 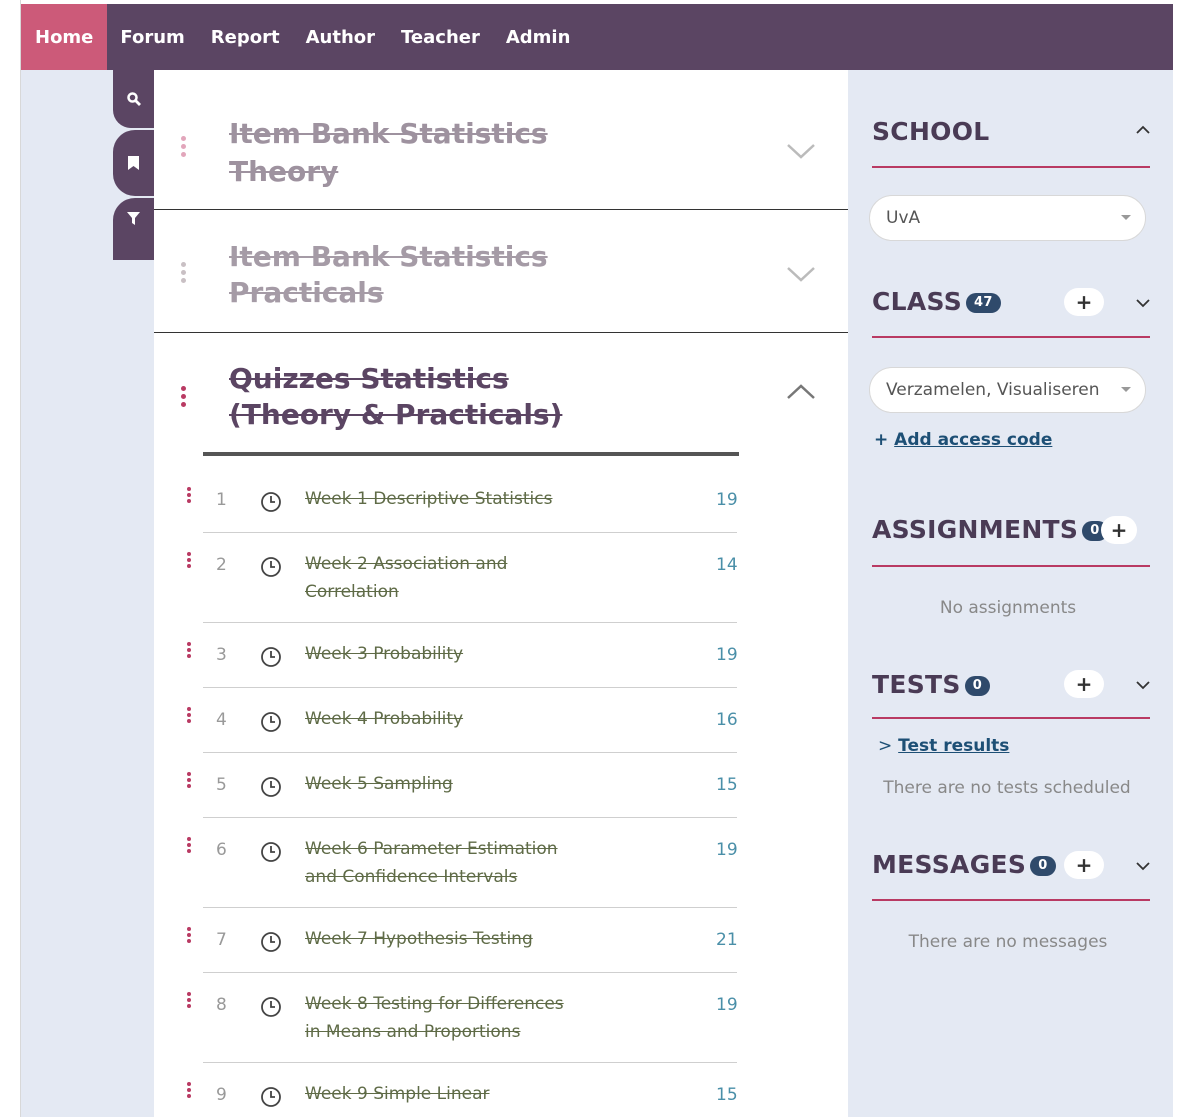 I want to click on messages-title-group: MESSAGES 0, so click(x=964, y=865).